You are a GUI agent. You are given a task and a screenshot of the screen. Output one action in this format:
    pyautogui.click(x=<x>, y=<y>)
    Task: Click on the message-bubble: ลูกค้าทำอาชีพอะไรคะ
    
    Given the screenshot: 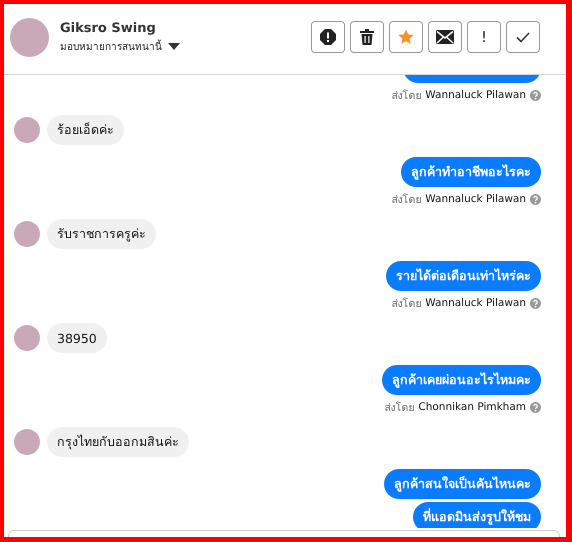 What is the action you would take?
    pyautogui.click(x=471, y=172)
    